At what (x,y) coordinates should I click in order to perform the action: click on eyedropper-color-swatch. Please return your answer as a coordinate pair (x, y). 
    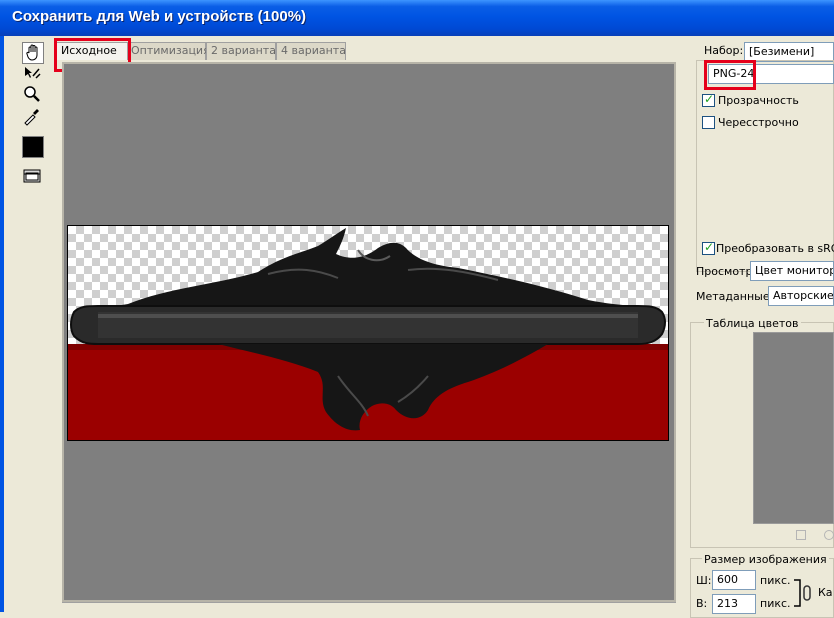
    Looking at the image, I should click on (33, 147).